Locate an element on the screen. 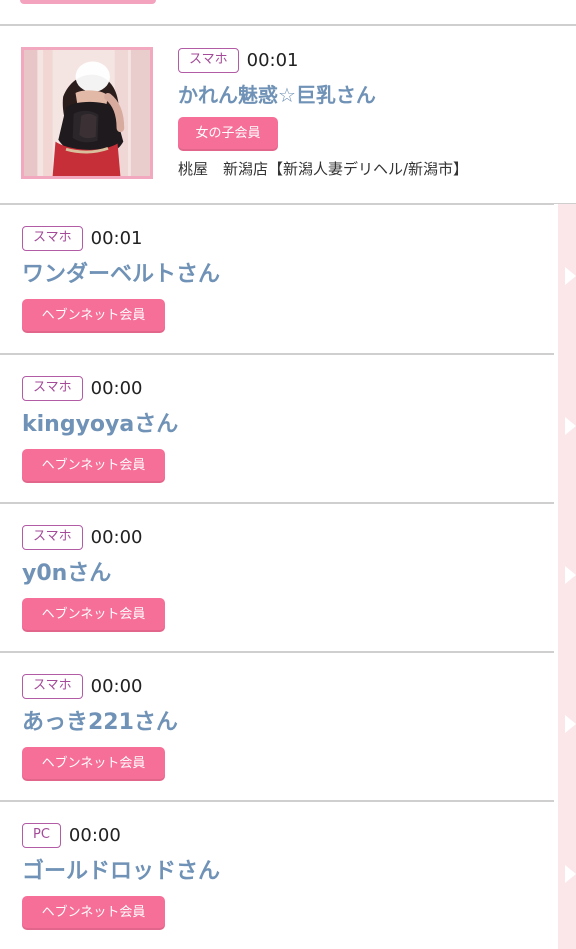 This screenshot has height=949, width=576. featured-membership-row: 女の子会員 is located at coordinates (368, 134).